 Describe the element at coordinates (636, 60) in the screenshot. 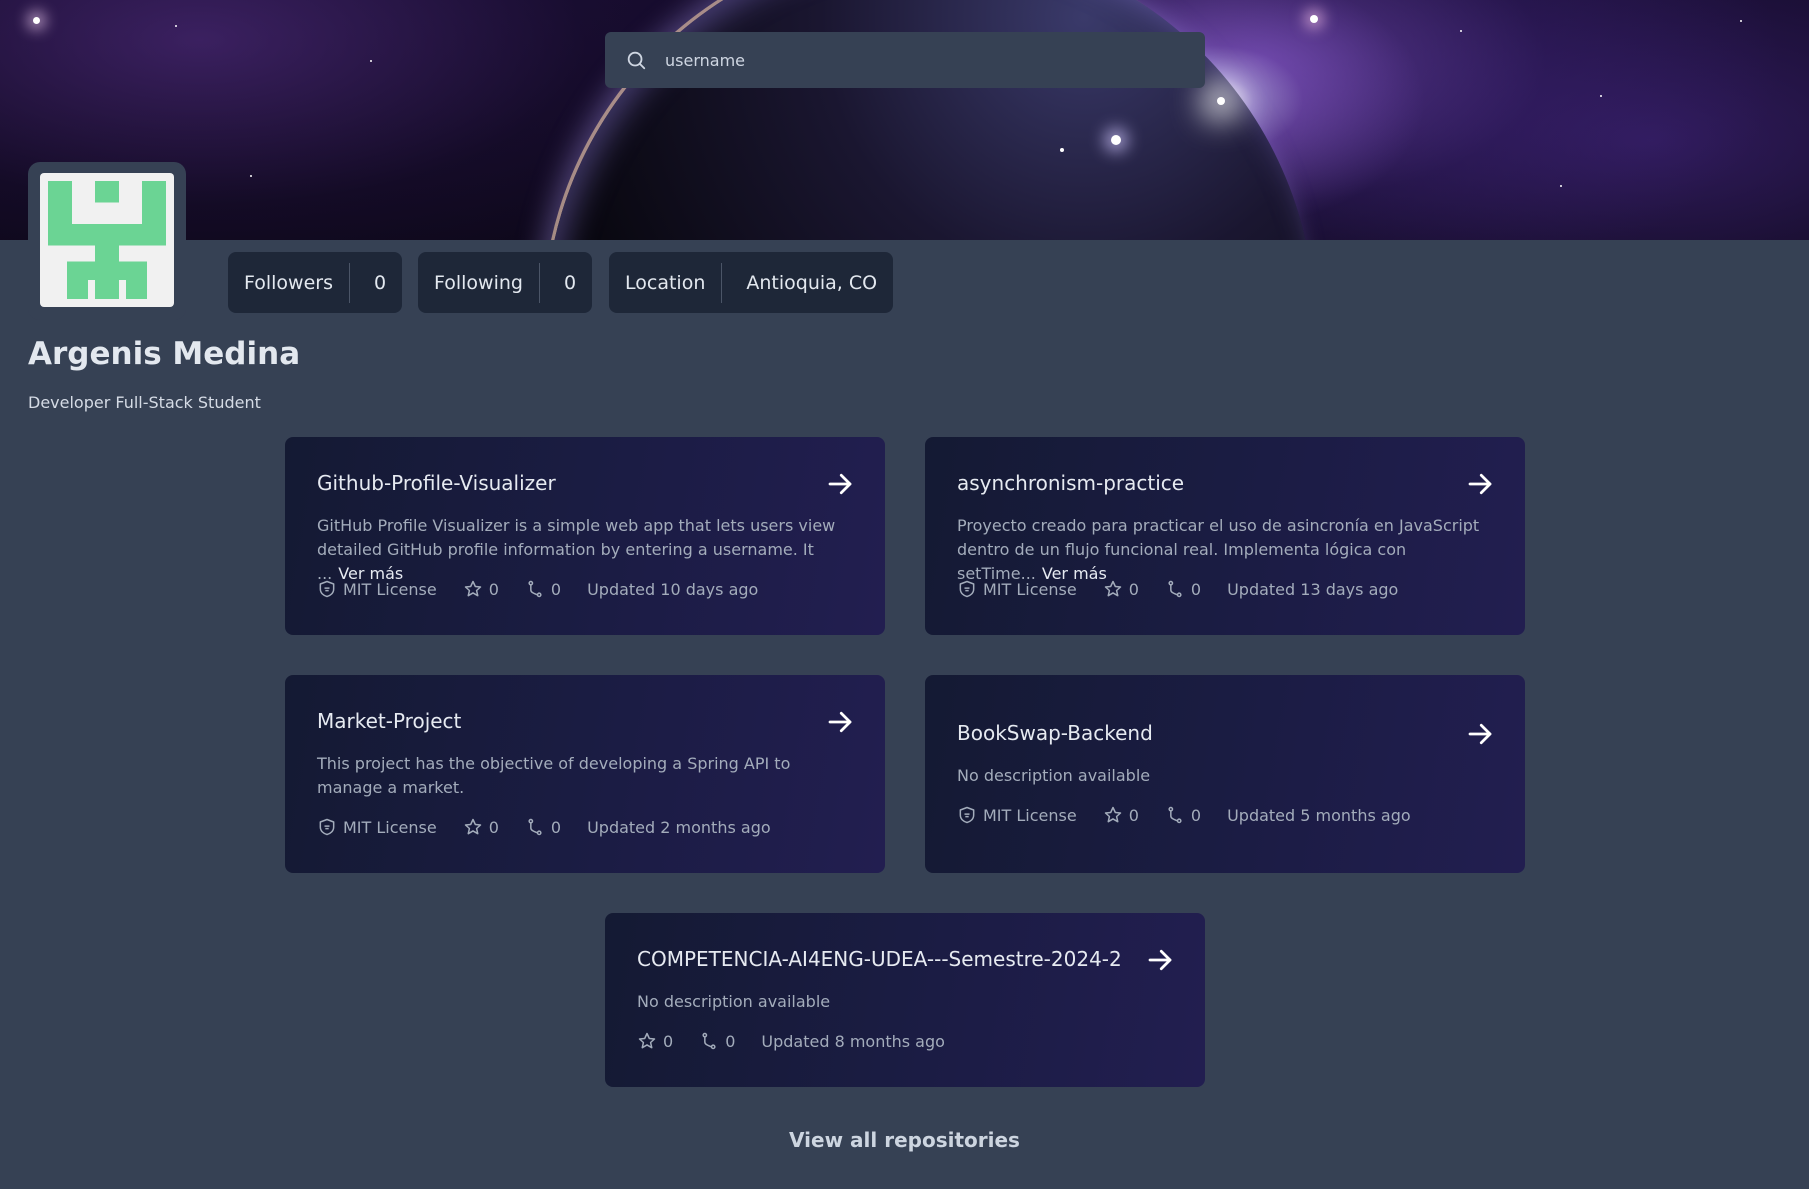

I see `search-icon` at that location.